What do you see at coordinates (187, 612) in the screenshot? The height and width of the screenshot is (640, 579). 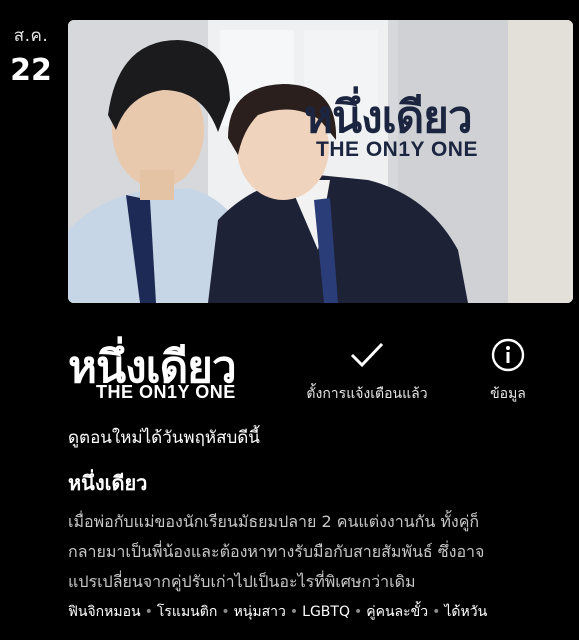 I see `genre-tag: โรแมนติก` at bounding box center [187, 612].